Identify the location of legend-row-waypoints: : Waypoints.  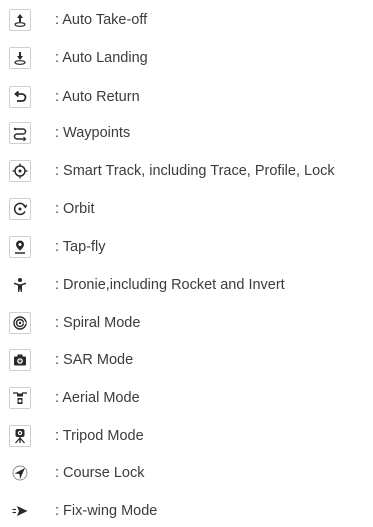
(69, 133).